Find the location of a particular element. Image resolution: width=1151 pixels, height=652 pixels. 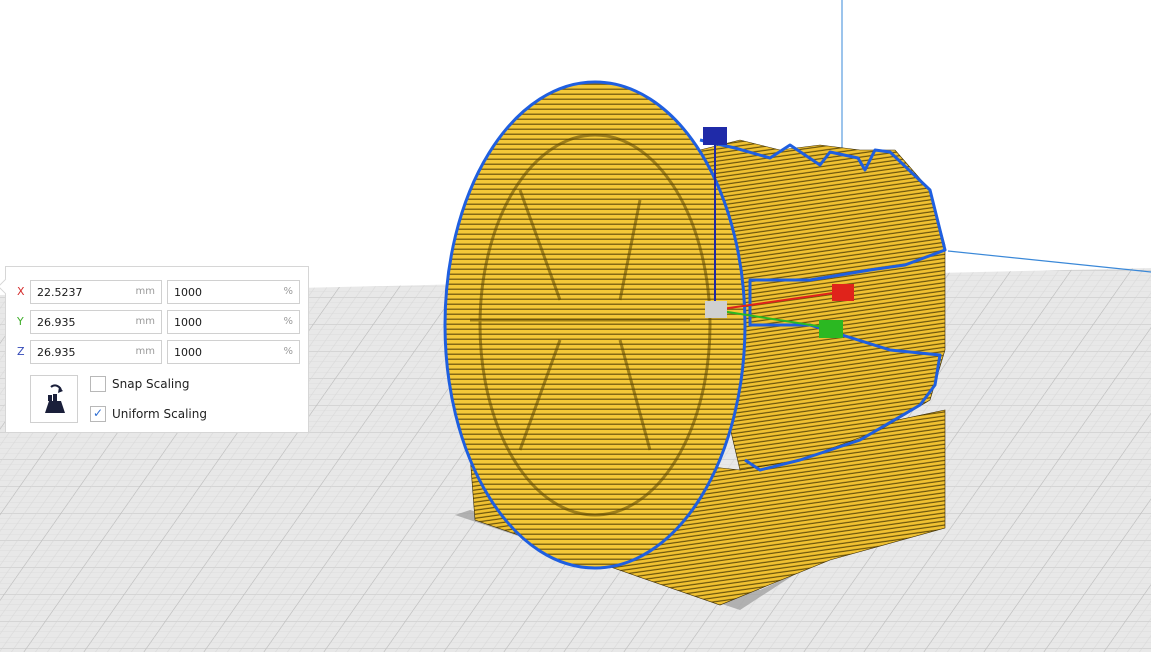

percent-z-value: 1000 is located at coordinates (188, 352).